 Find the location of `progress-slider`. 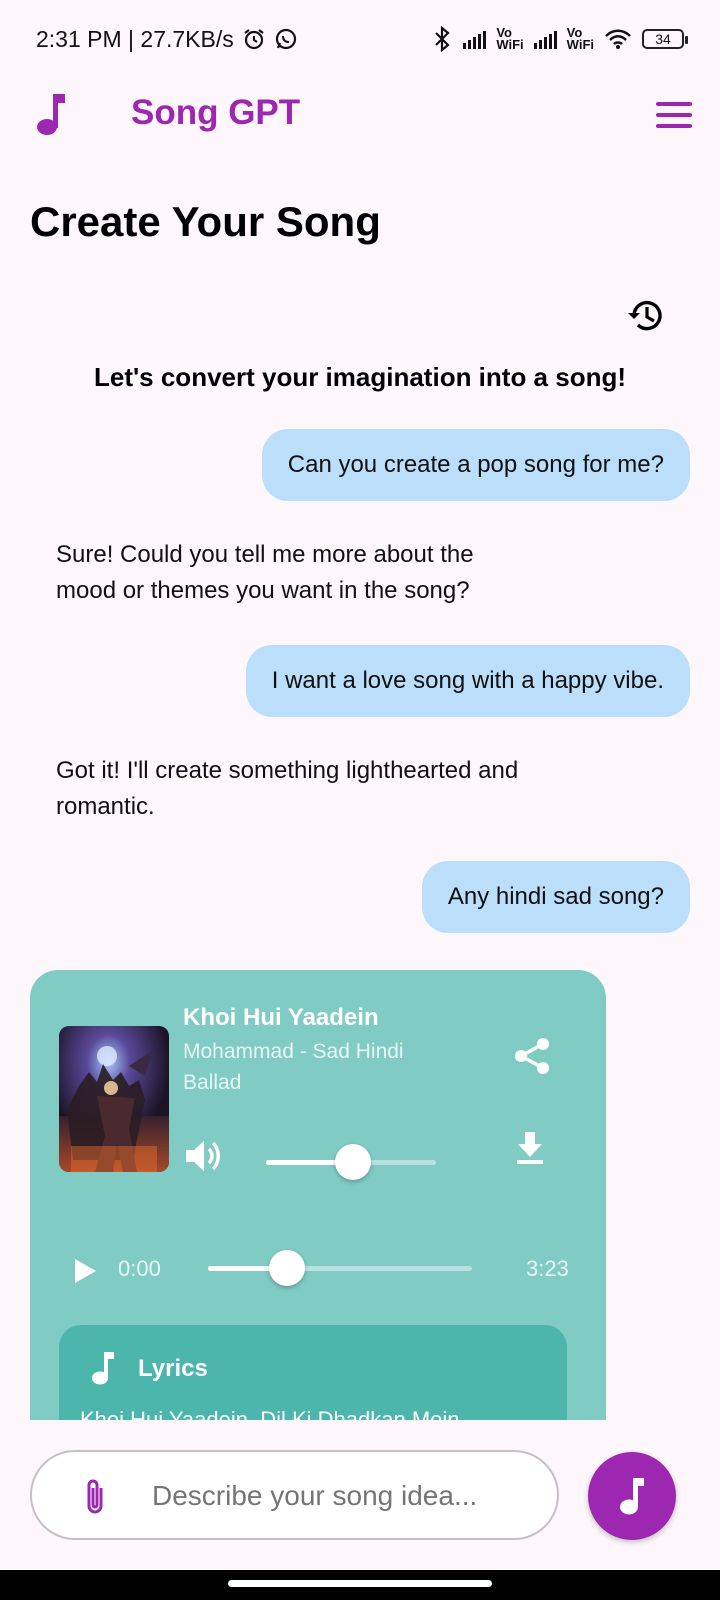

progress-slider is located at coordinates (340, 1268).